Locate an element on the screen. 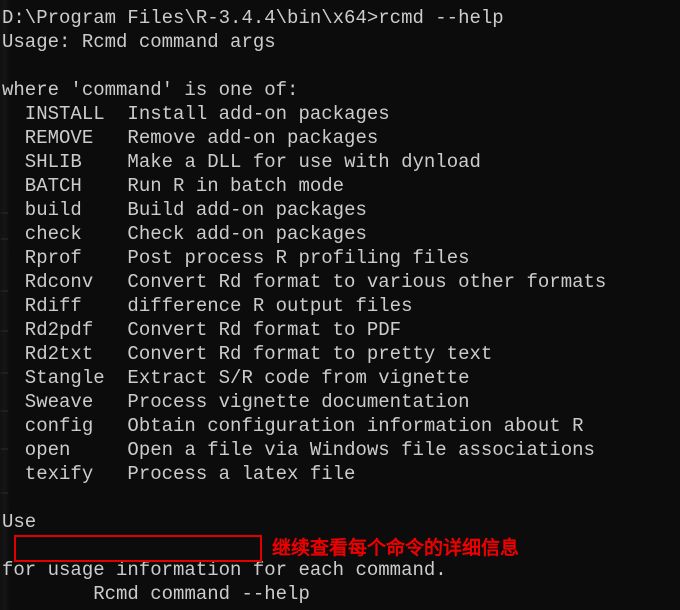 The image size is (680, 610). command-name: BATCH is located at coordinates (42, 186).